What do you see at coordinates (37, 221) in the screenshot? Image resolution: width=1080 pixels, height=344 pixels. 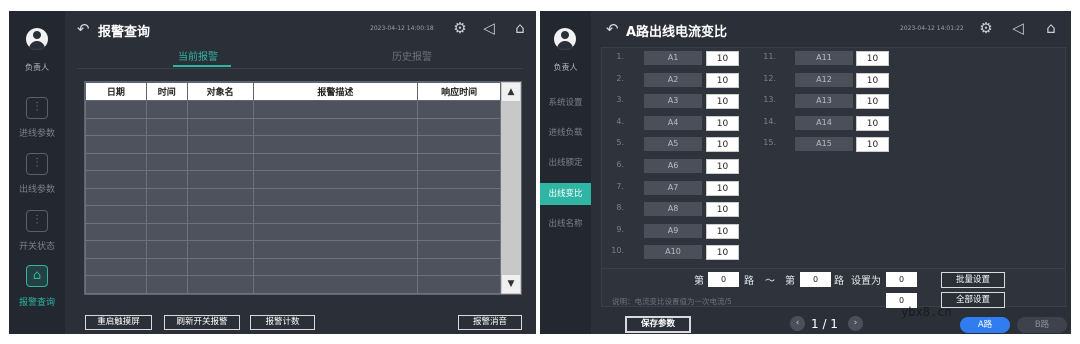 I see `switch-status-icon: ⫶` at bounding box center [37, 221].